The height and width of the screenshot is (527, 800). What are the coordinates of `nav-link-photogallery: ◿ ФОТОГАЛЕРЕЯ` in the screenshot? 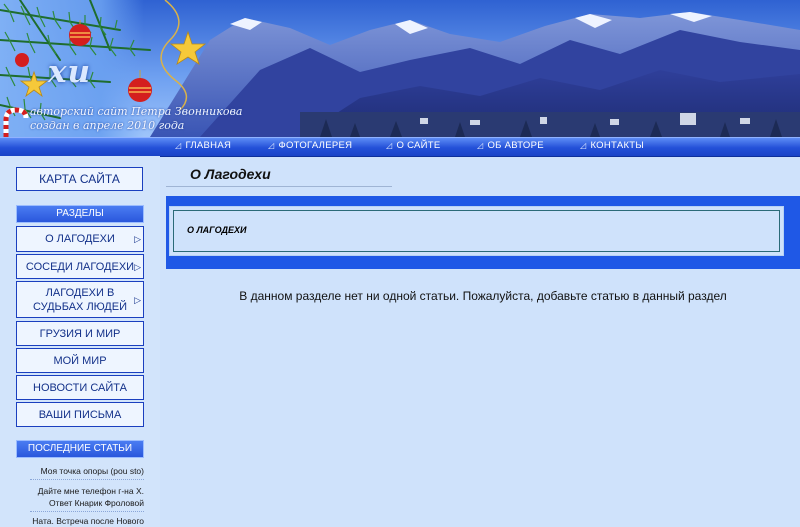 It's located at (310, 145).